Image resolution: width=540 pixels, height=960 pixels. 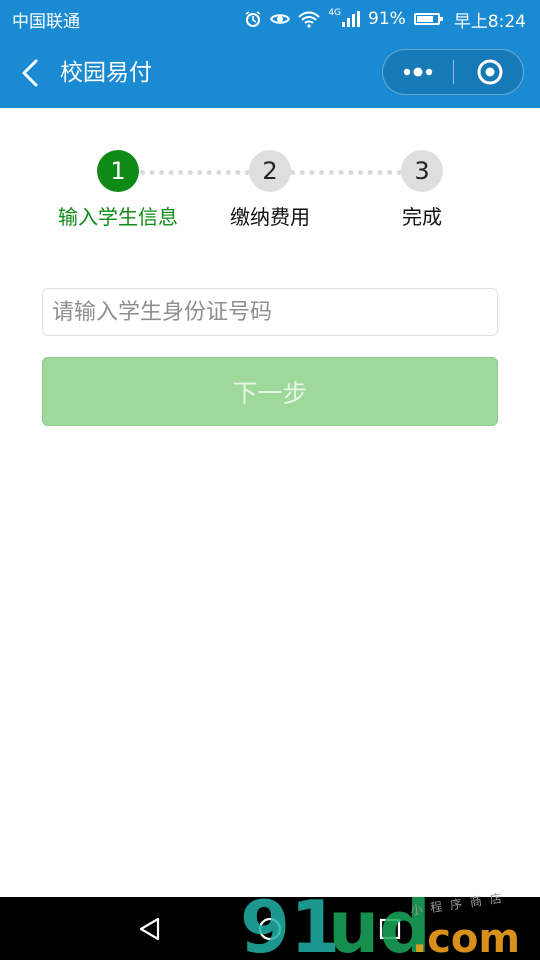 What do you see at coordinates (253, 19) in the screenshot?
I see `alarm-icon` at bounding box center [253, 19].